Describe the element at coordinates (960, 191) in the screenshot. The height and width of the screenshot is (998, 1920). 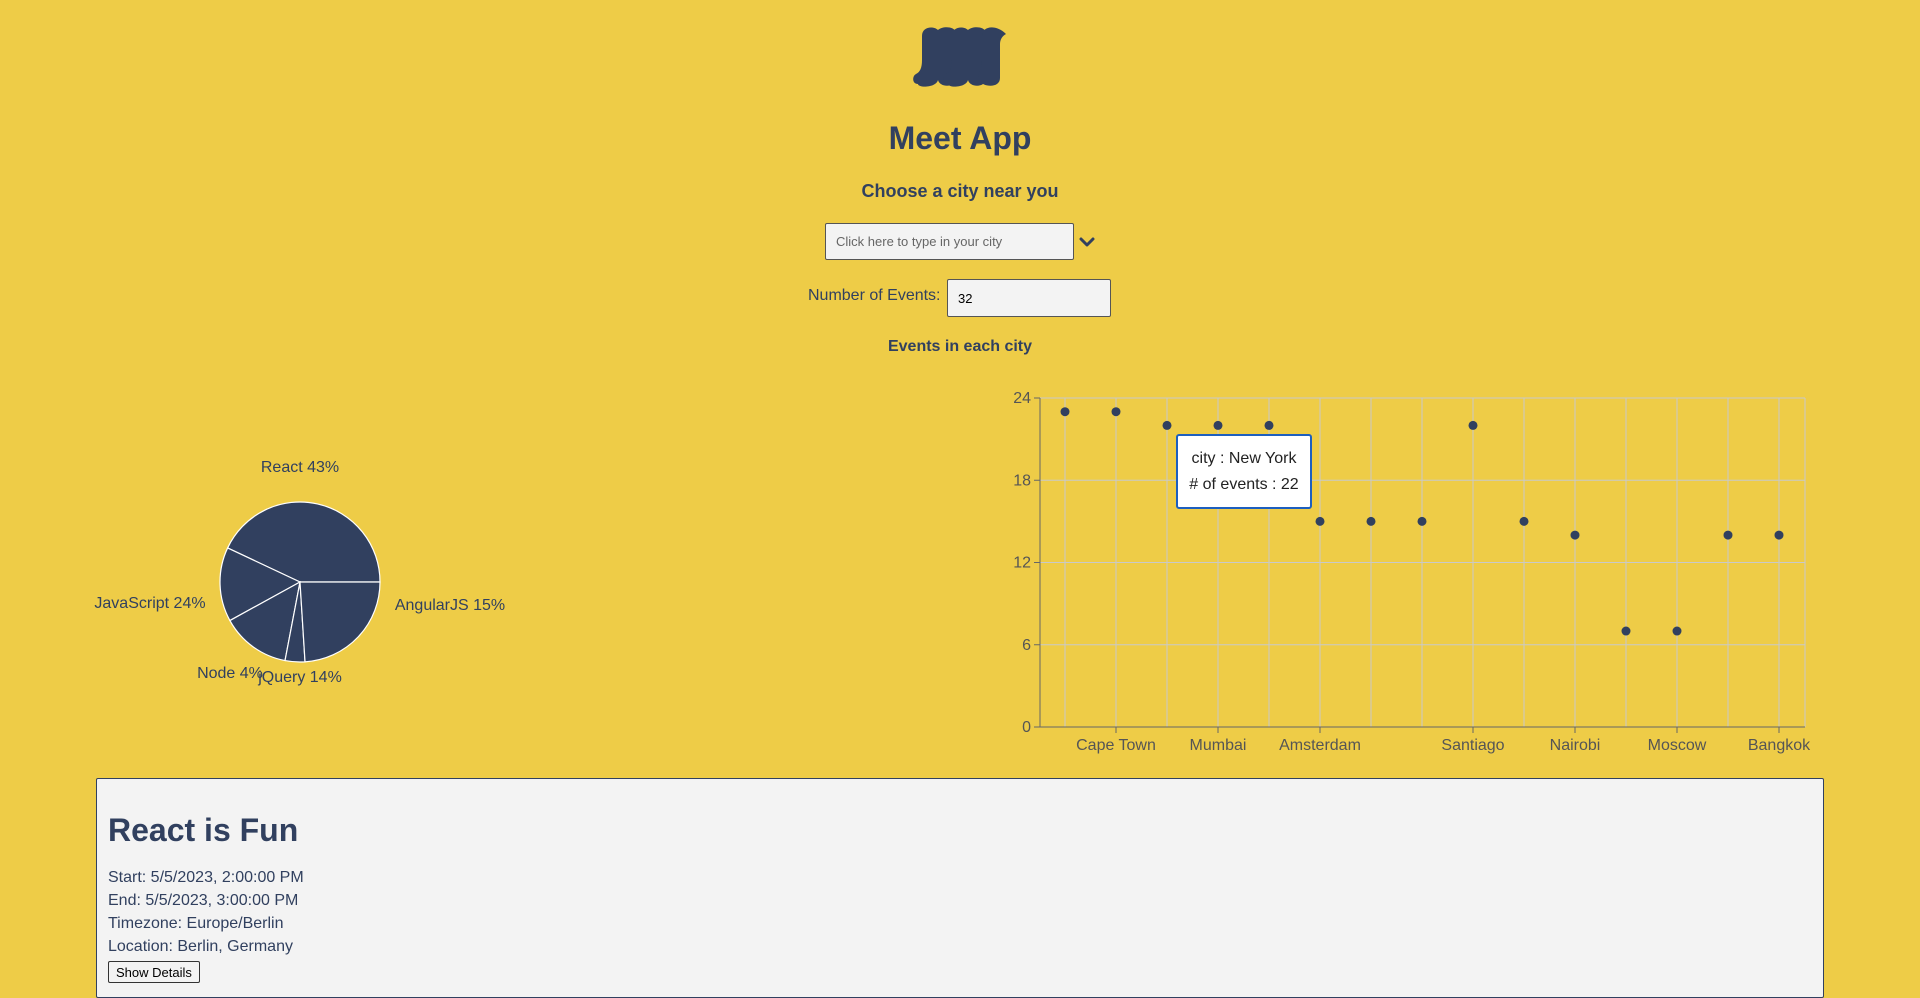
I see `city-search-heading: Choose a city near you` at that location.